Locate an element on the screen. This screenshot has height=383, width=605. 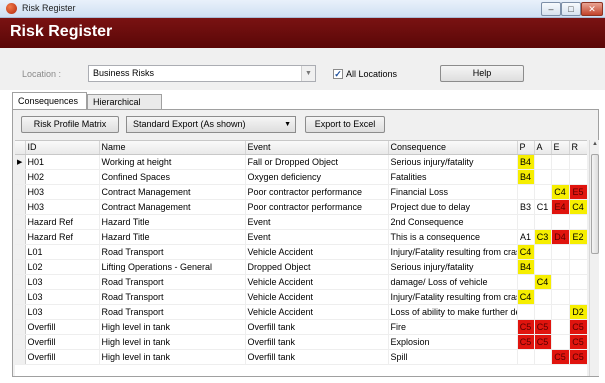
cell-rating-a: C3 is located at coordinates (543, 237).